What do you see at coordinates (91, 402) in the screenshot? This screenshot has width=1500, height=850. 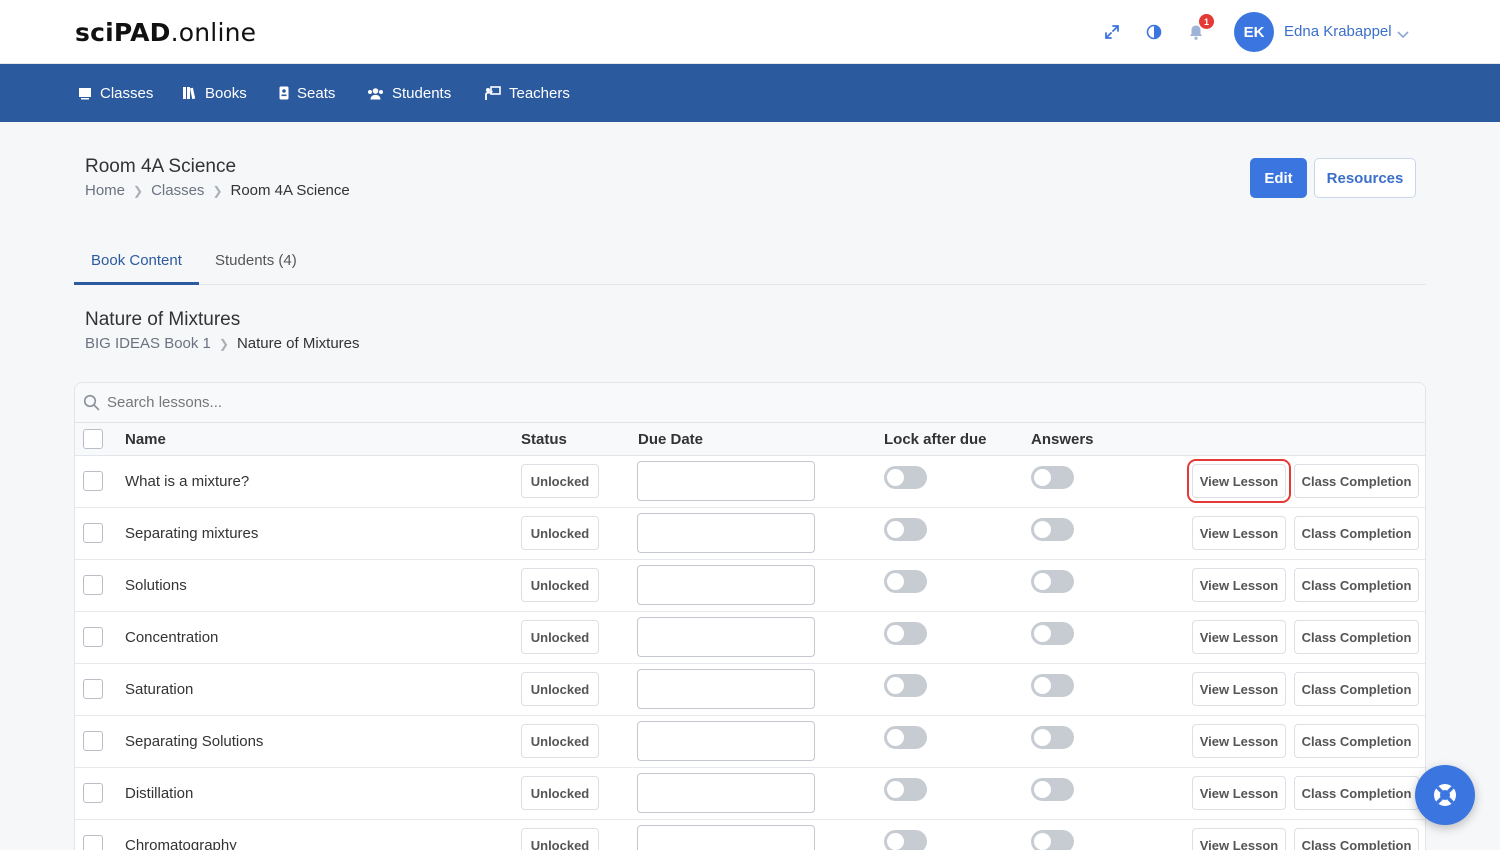 I see `search-icon` at bounding box center [91, 402].